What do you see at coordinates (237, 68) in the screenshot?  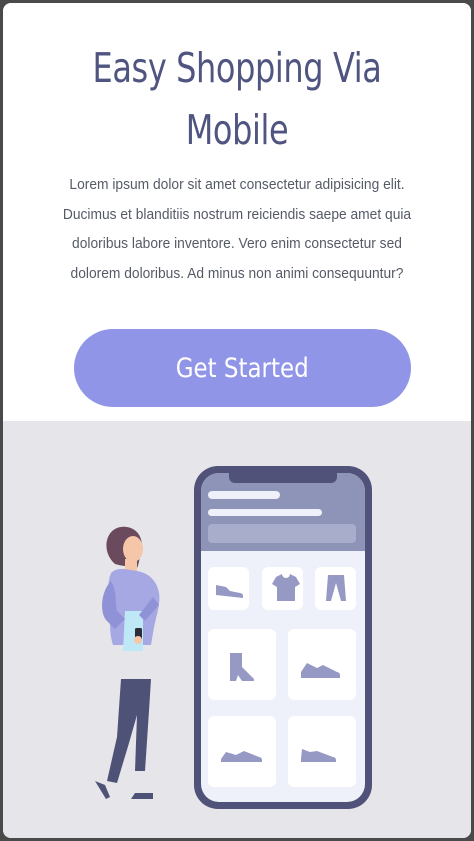 I see `title-line-1: Easy Shopping Via` at bounding box center [237, 68].